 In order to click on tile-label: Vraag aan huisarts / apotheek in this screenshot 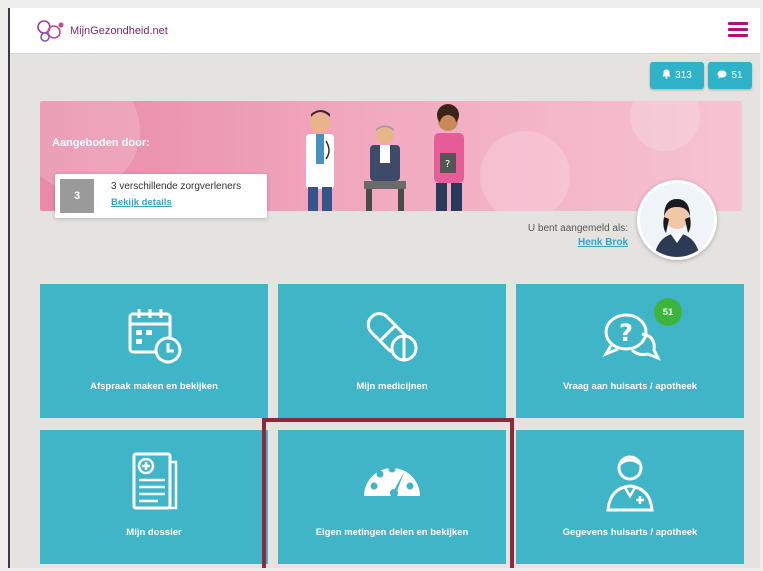, I will do `click(630, 386)`.